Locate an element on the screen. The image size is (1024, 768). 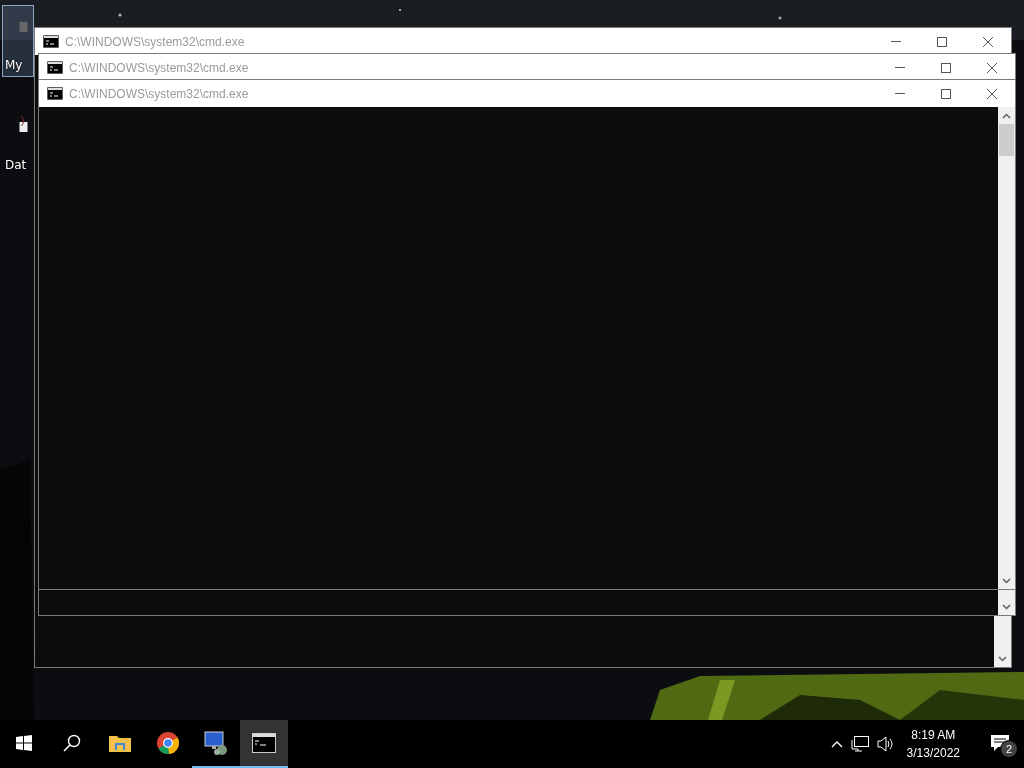
network-icon is located at coordinates (859, 744).